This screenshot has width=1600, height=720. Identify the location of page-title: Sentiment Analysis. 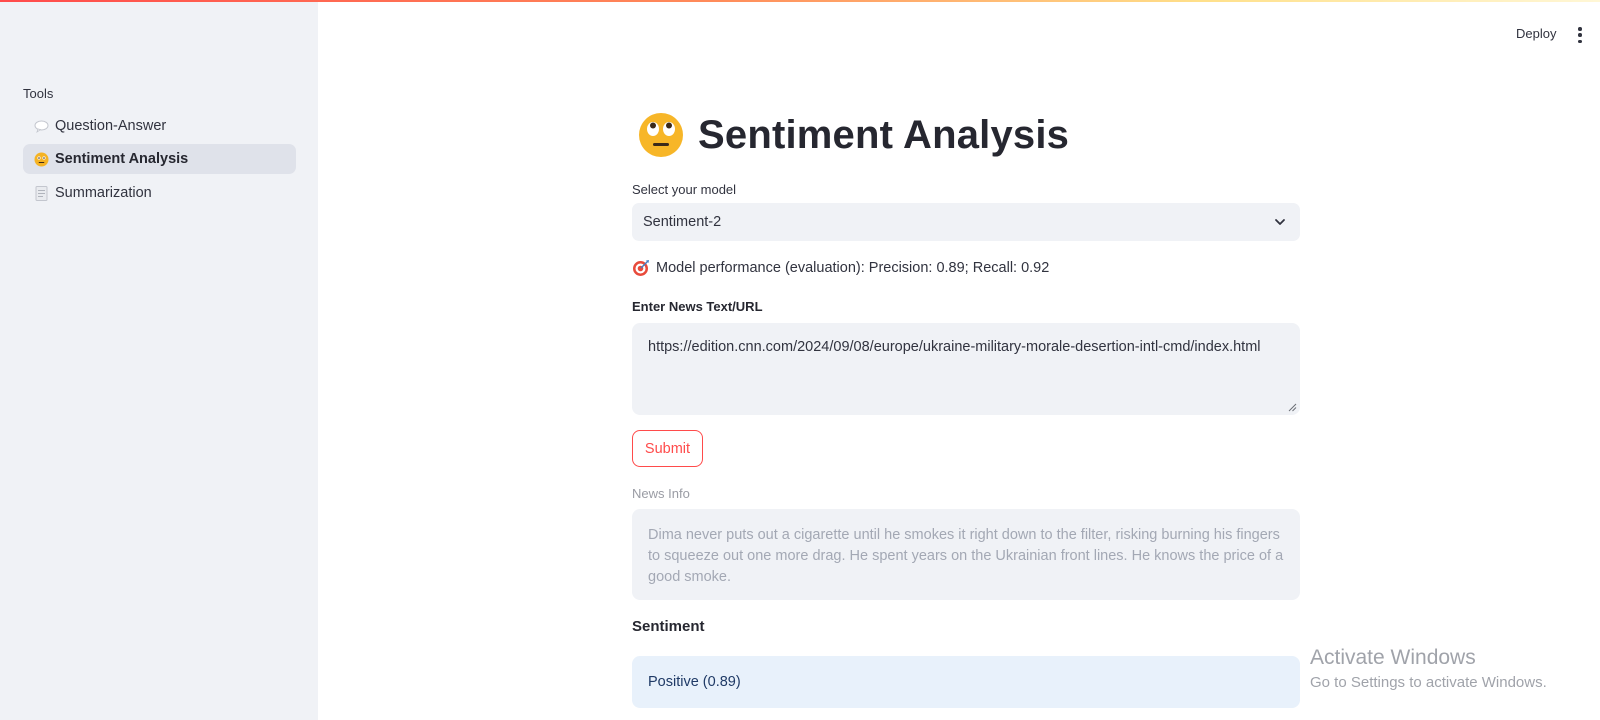
(884, 134).